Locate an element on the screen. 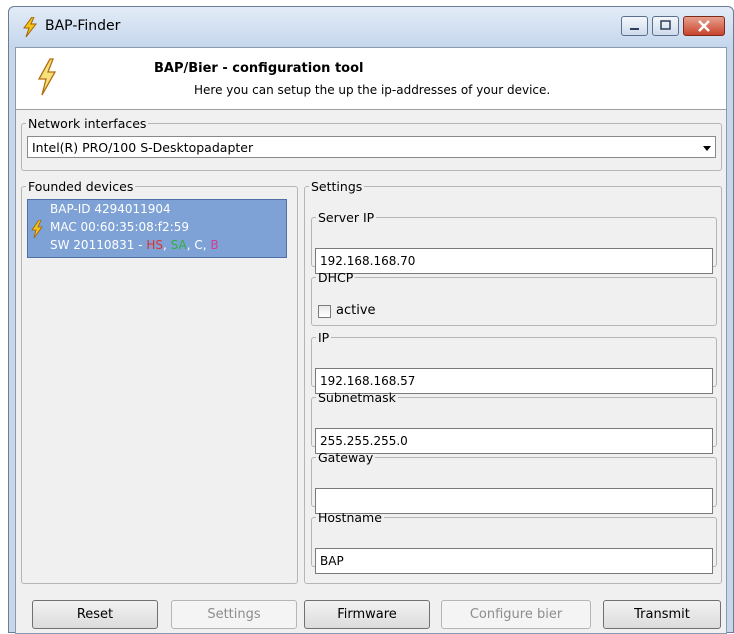  flag-b: B is located at coordinates (214, 245).